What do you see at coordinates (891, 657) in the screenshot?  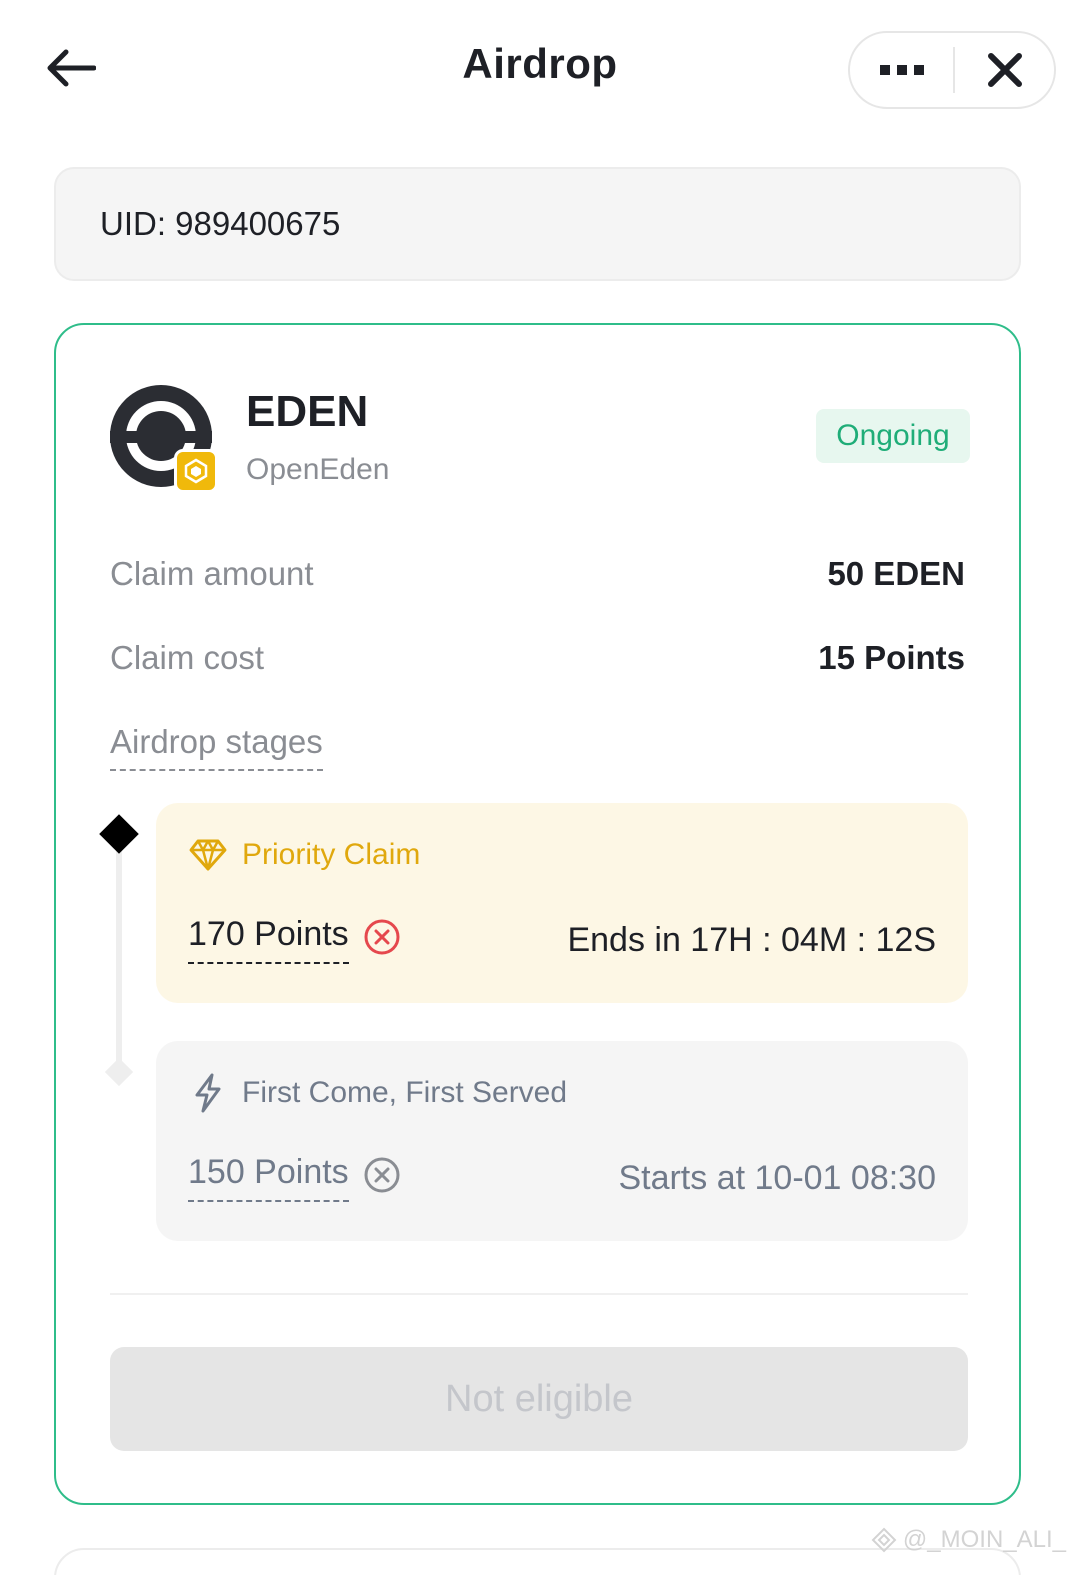 I see `claim-cost-value: 15 Points` at bounding box center [891, 657].